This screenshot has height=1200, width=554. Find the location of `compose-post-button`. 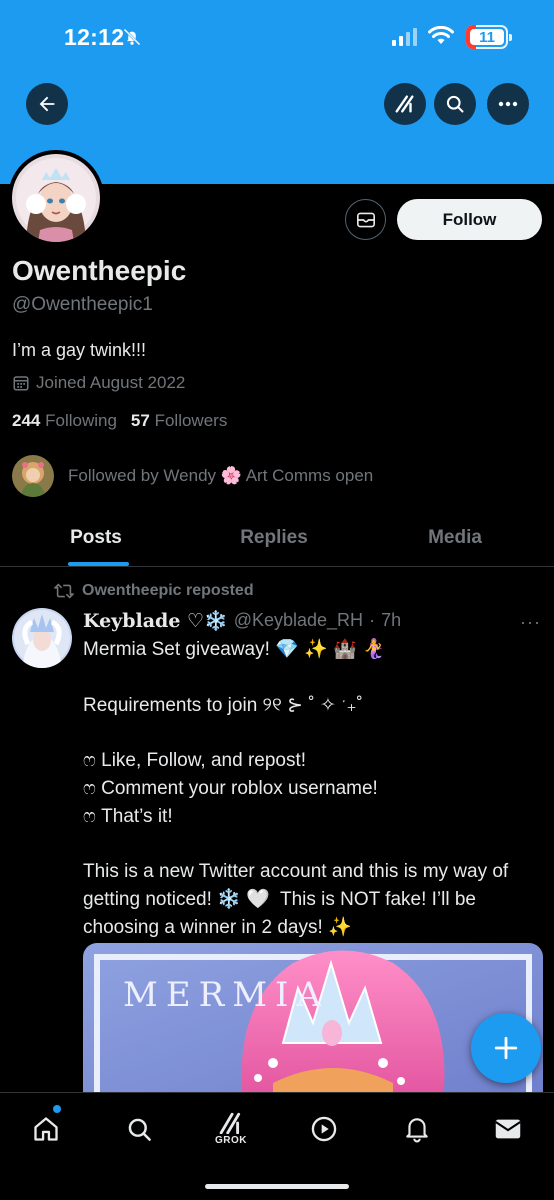

compose-post-button is located at coordinates (506, 1048).